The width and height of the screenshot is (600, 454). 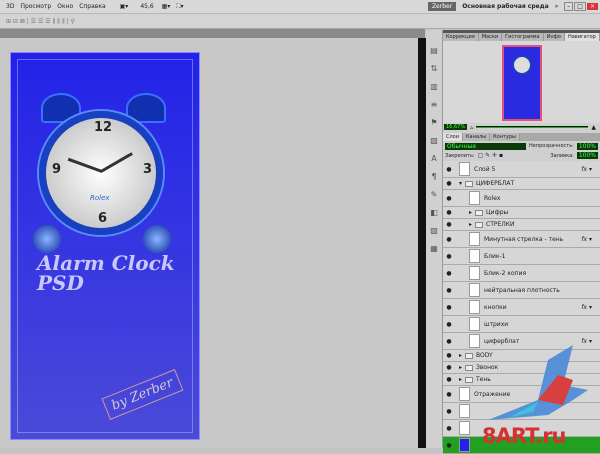 I want to click on layer-row: ● кнопки fx ▾, so click(x=521, y=307).